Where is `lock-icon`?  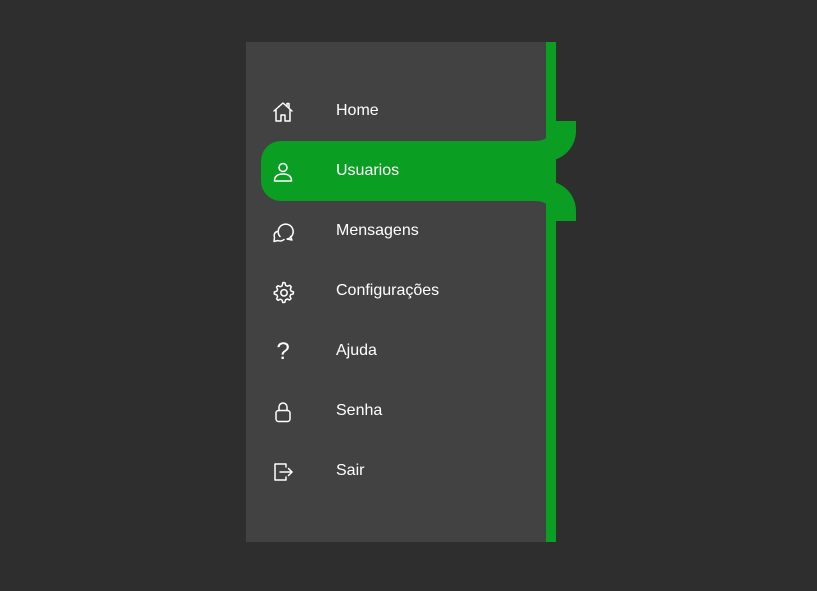 lock-icon is located at coordinates (283, 412).